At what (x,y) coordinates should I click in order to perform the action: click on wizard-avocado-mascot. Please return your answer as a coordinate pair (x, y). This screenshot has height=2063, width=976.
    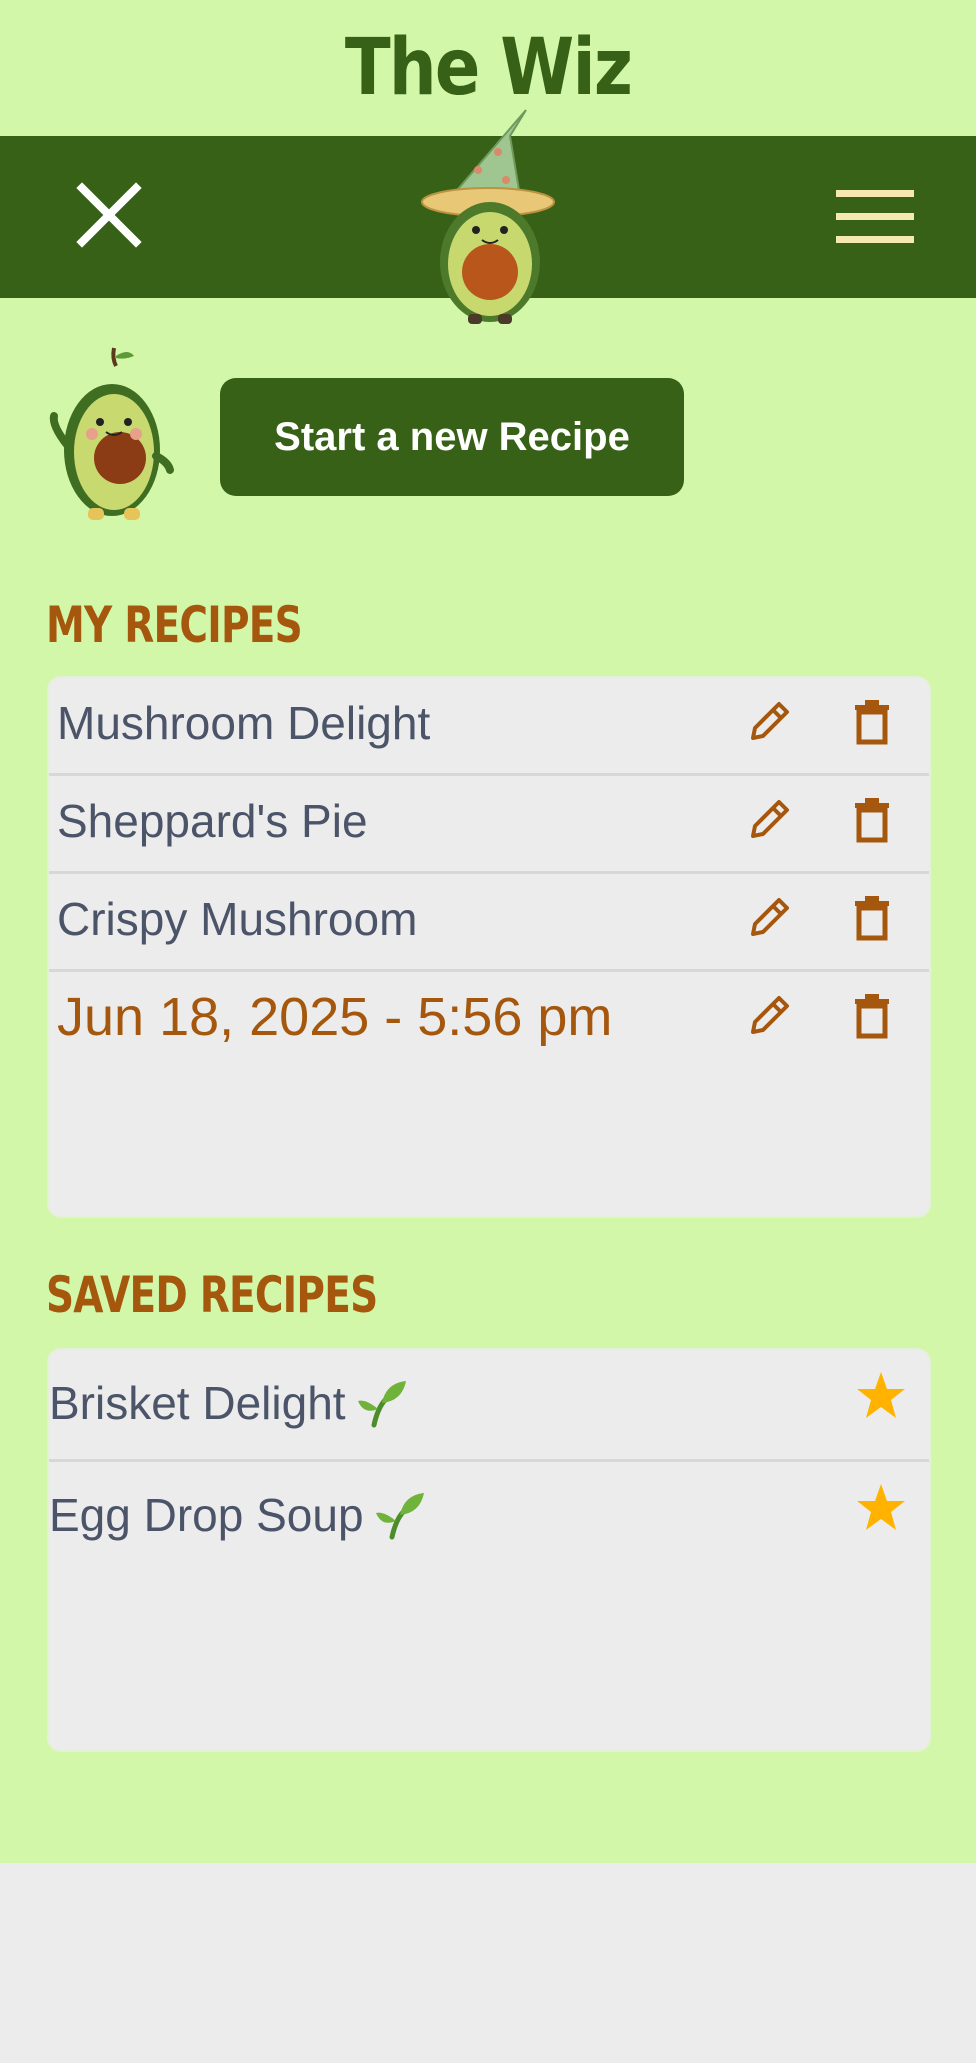
    Looking at the image, I should click on (488, 216).